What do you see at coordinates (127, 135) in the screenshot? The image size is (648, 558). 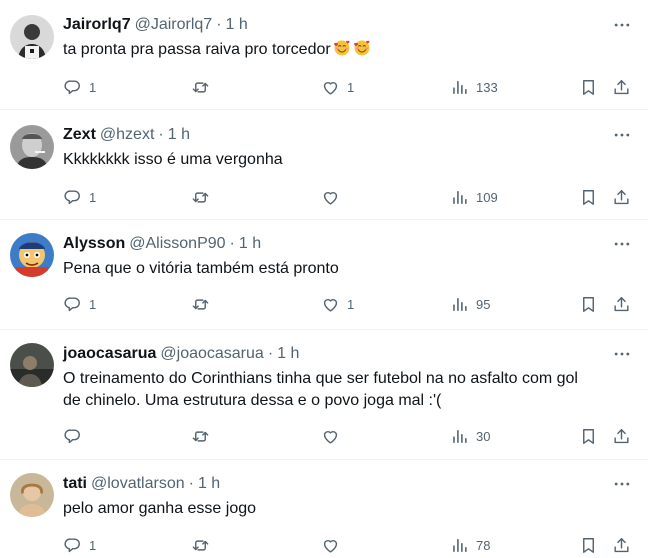 I see `user-handle: @hzext` at bounding box center [127, 135].